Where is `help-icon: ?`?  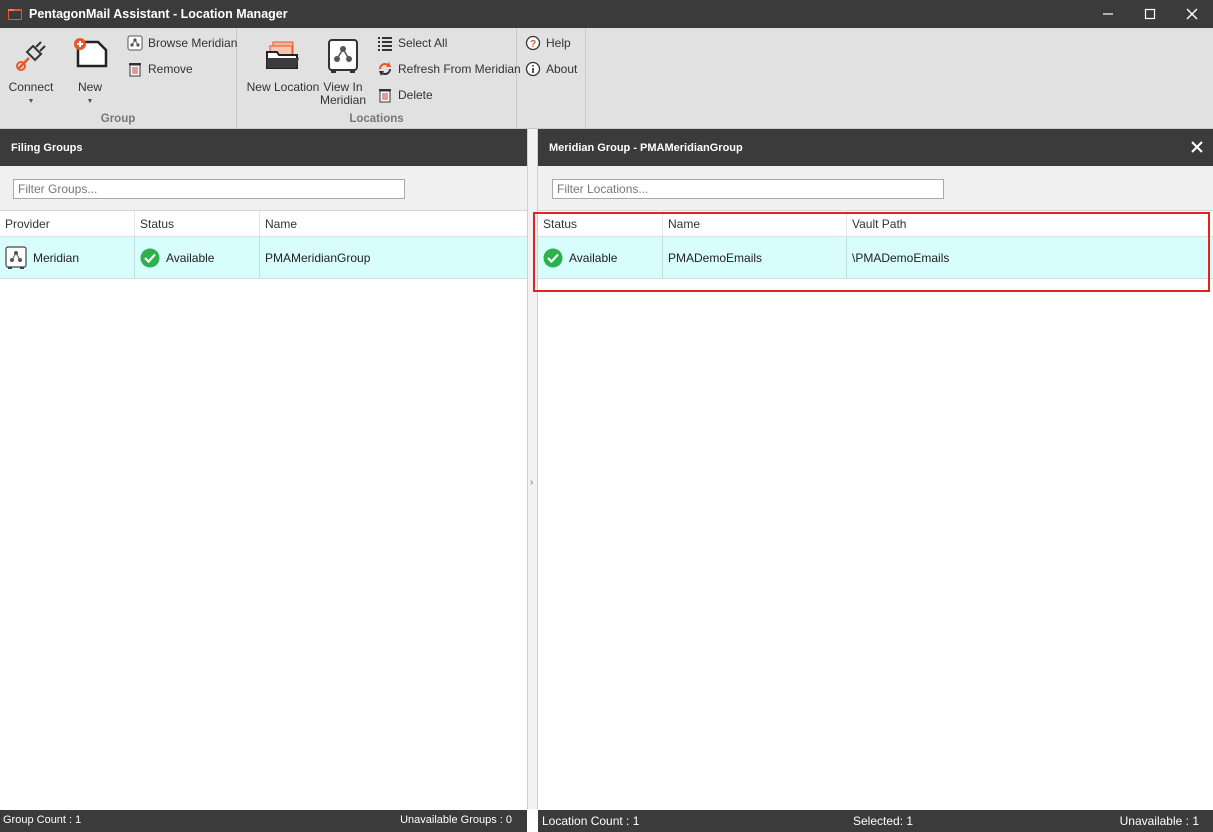 help-icon: ? is located at coordinates (533, 43).